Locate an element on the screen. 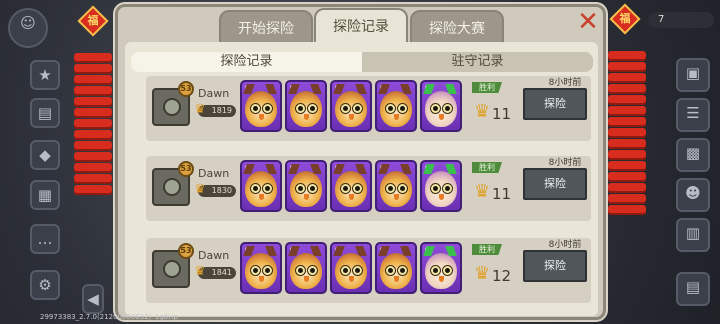 Image resolution: width=720 pixels, height=324 pixels. record-row: 53 Dawn 1841 ♛ 4 4 4 is located at coordinates (368, 270).